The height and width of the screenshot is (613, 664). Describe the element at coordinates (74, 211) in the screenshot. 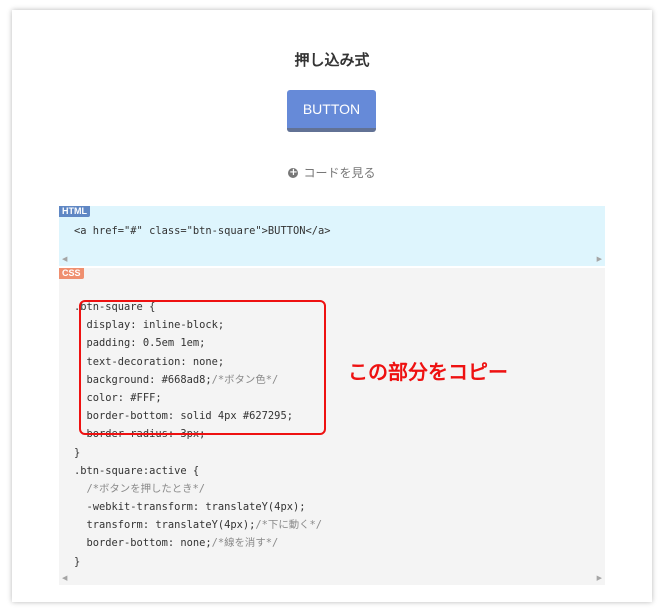

I see `html-tag: HTML` at that location.